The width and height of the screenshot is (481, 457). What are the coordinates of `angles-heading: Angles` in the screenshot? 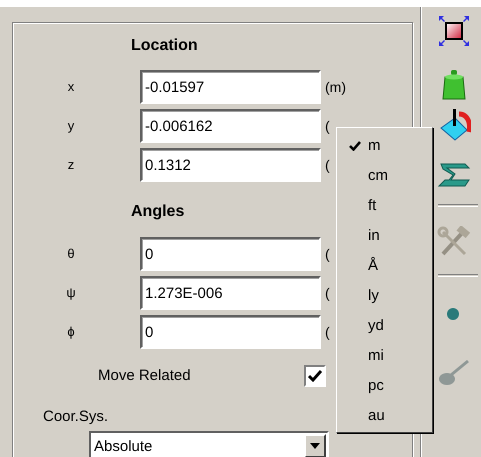 It's located at (157, 211).